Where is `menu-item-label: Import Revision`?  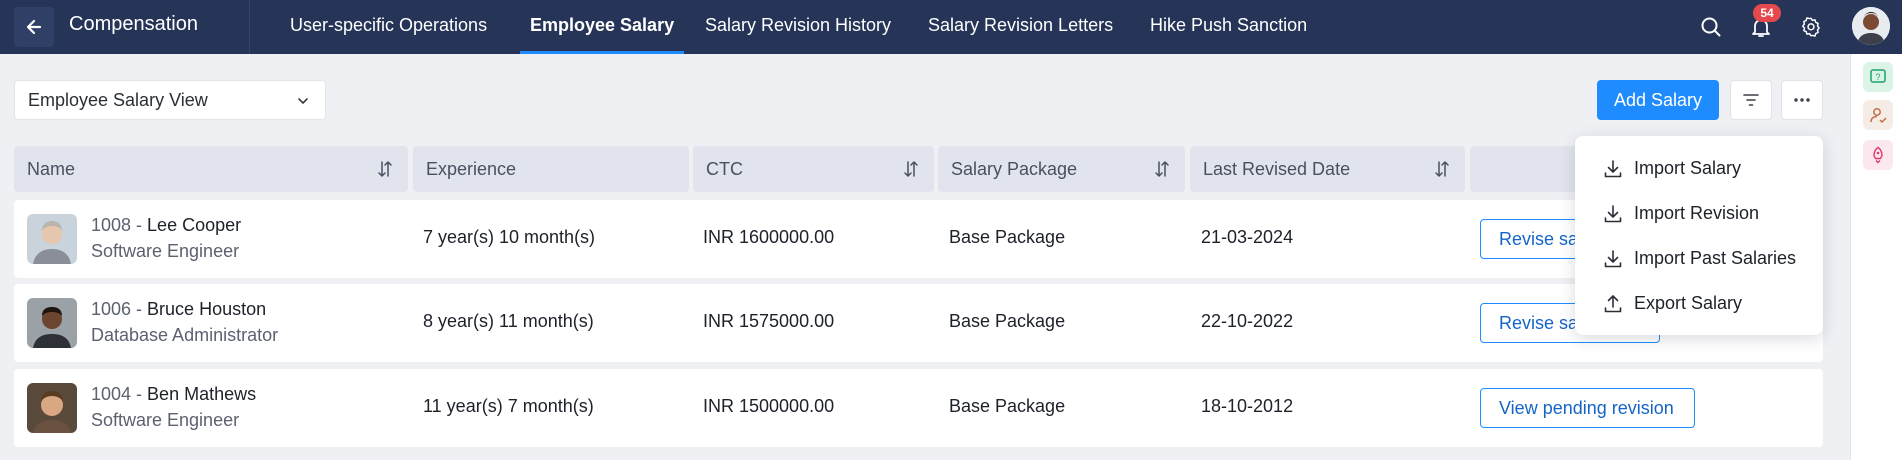
menu-item-label: Import Revision is located at coordinates (1697, 213).